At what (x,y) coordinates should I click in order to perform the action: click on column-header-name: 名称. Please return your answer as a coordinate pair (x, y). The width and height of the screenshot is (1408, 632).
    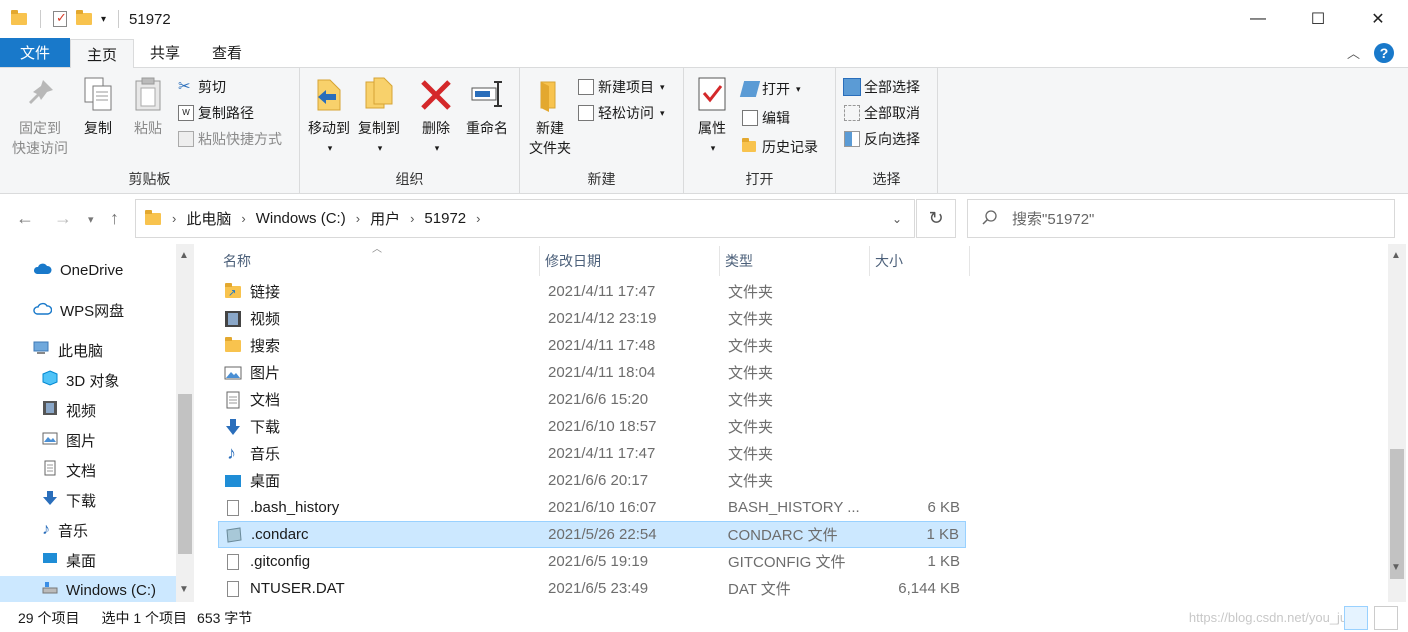
    Looking at the image, I should click on (379, 261).